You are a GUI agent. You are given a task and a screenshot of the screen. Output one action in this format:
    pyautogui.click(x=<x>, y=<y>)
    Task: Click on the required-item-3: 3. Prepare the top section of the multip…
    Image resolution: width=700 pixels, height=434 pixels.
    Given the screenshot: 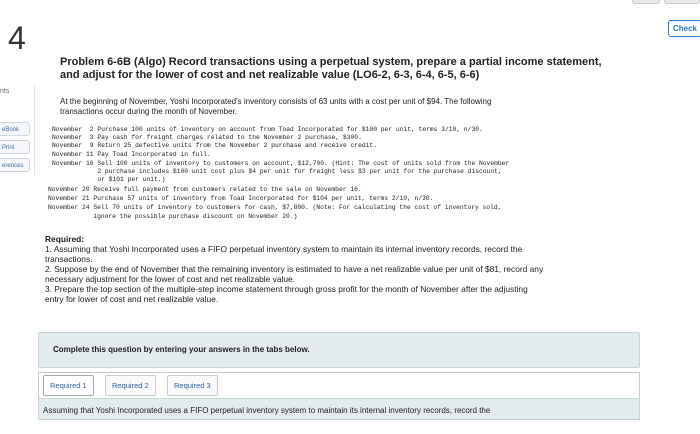 What is the action you would take?
    pyautogui.click(x=286, y=289)
    